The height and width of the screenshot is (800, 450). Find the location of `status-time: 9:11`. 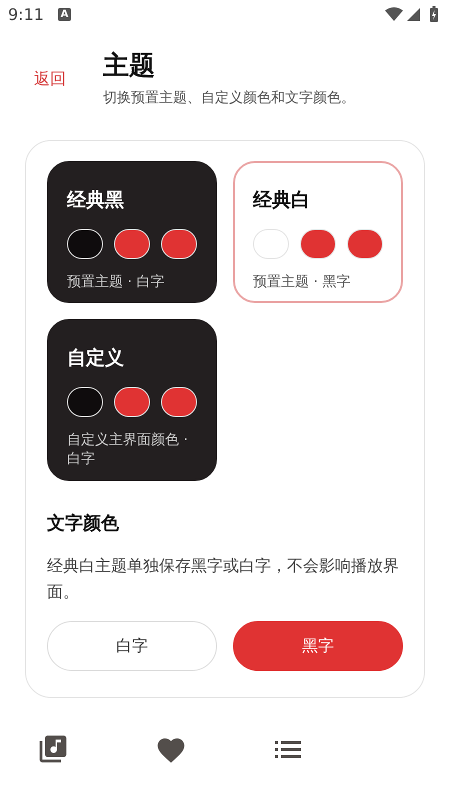

status-time: 9:11 is located at coordinates (26, 14).